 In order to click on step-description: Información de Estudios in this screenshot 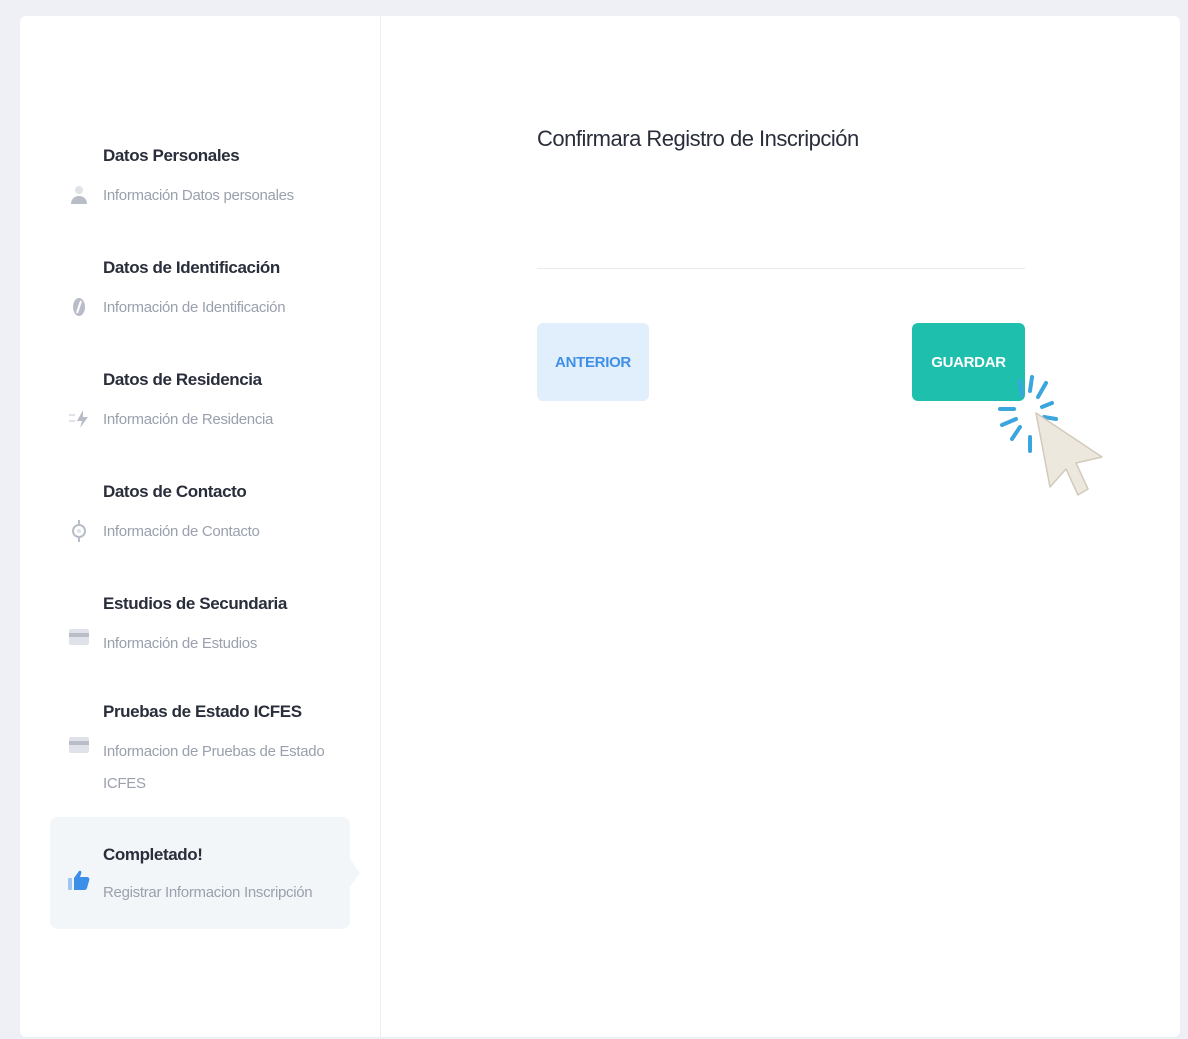, I will do `click(180, 643)`.